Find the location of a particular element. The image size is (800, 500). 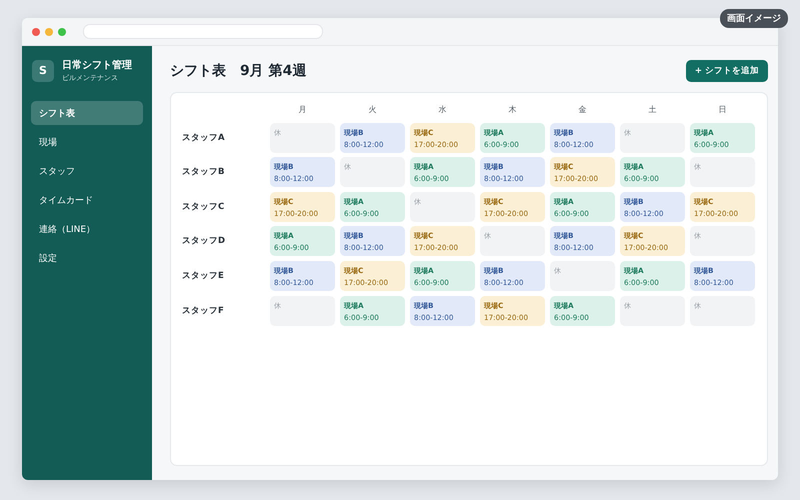

staff-name: スタッフC is located at coordinates (203, 207).